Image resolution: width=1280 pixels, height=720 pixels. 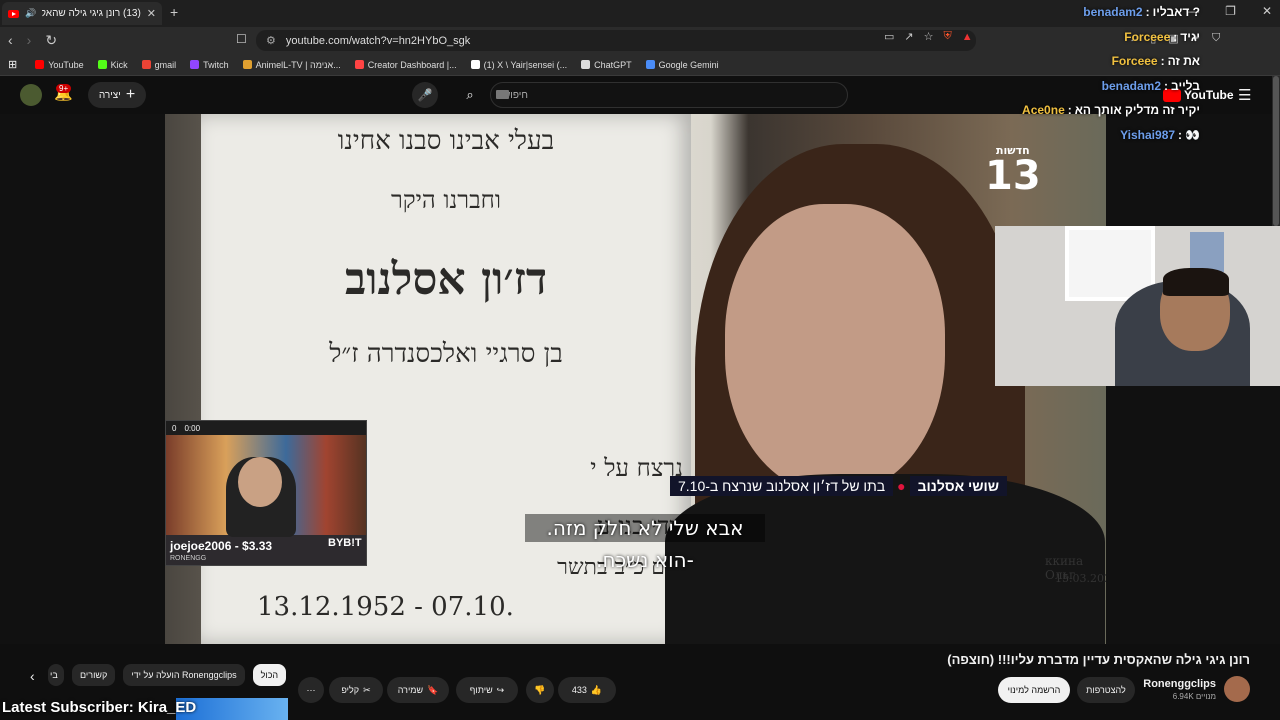 I want to click on forward-icon: ›, so click(x=29, y=40).